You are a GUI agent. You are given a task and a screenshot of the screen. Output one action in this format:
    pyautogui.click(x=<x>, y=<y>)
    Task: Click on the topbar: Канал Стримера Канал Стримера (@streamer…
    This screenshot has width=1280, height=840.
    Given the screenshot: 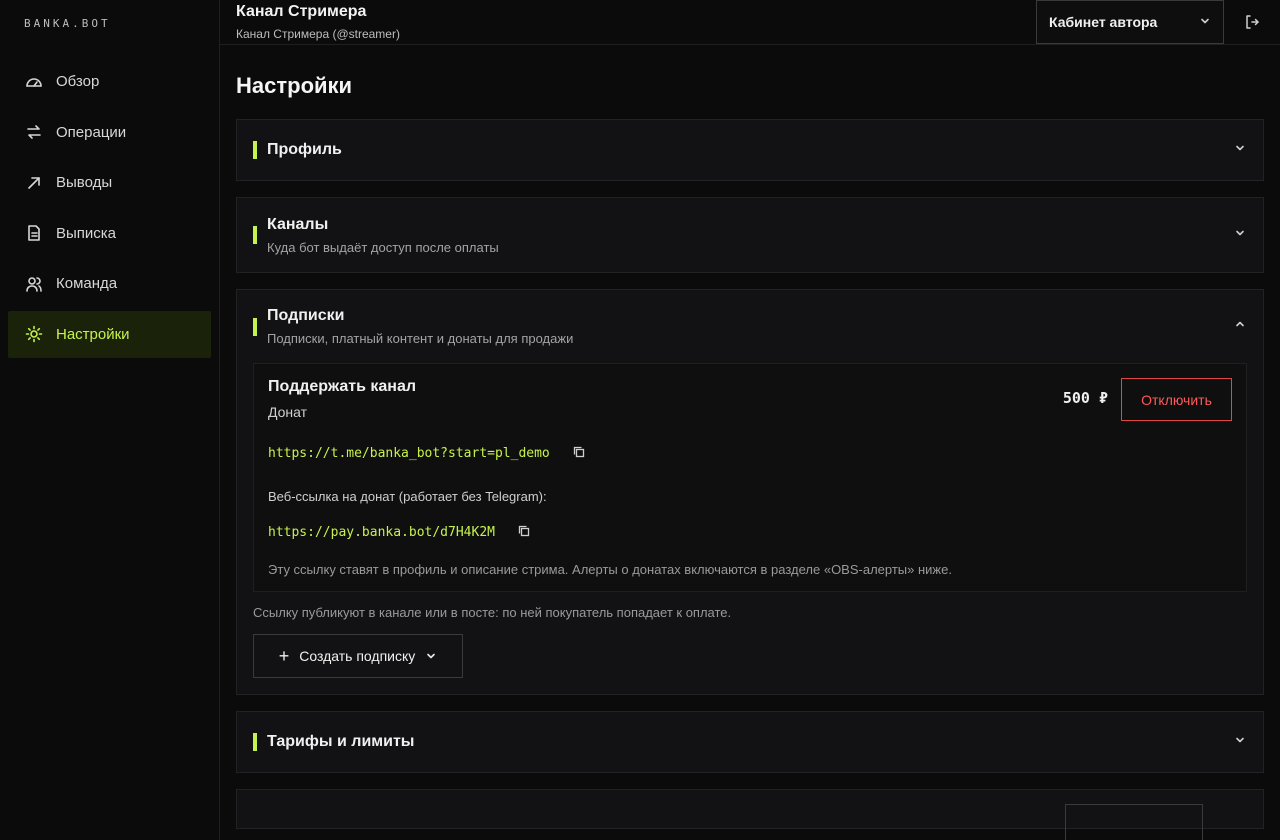 What is the action you would take?
    pyautogui.click(x=750, y=22)
    